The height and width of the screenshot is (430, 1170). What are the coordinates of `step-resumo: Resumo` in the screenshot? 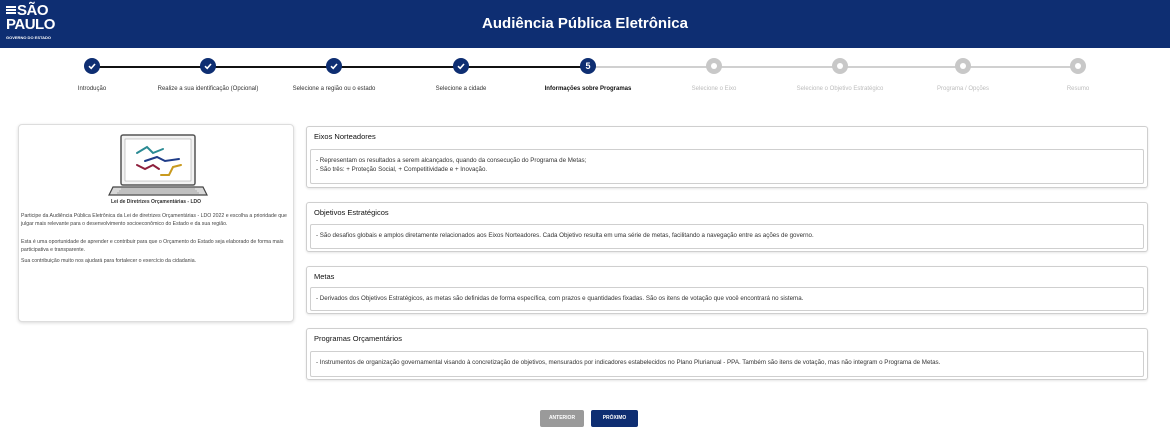 It's located at (1078, 75).